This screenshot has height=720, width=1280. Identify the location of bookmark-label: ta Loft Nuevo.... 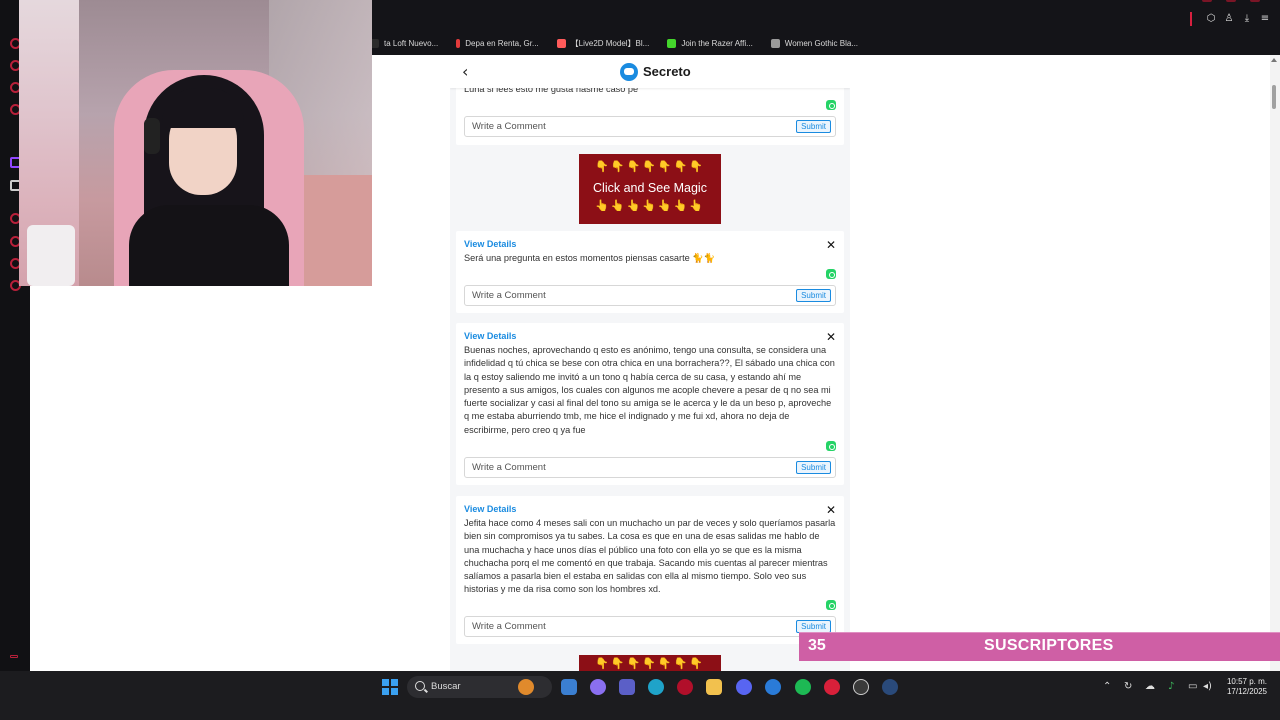
(411, 43).